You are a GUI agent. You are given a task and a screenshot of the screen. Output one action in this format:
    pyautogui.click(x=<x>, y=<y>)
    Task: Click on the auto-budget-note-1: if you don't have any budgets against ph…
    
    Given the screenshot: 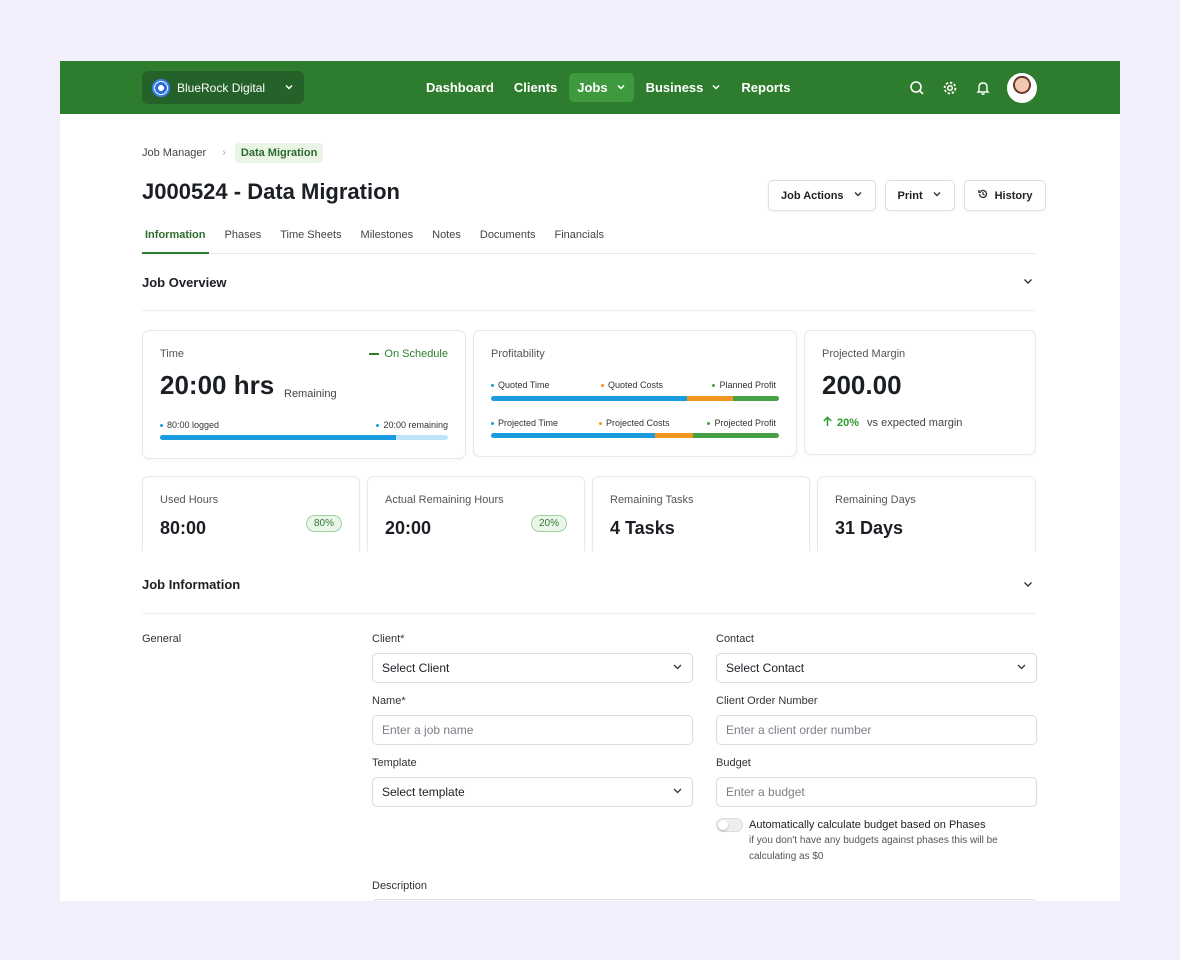 What is the action you would take?
    pyautogui.click(x=873, y=840)
    